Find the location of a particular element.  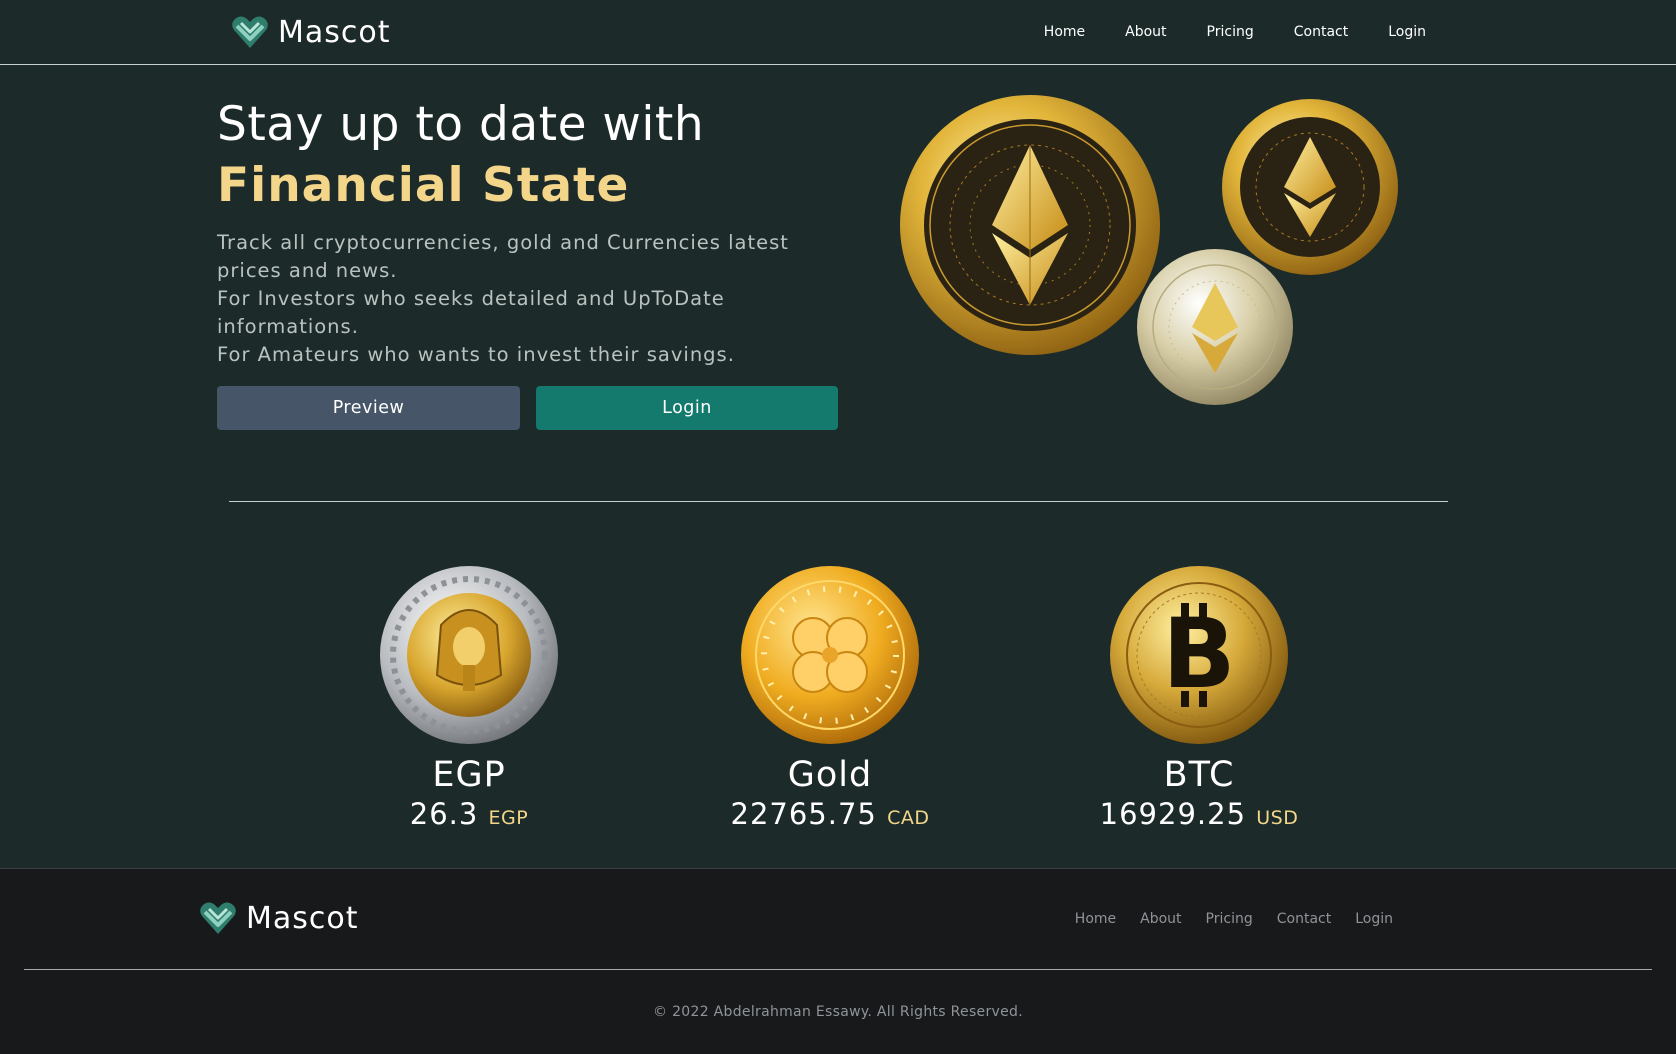

top-navbar: Mascot Home About Pricing Contact Login is located at coordinates (838, 32).